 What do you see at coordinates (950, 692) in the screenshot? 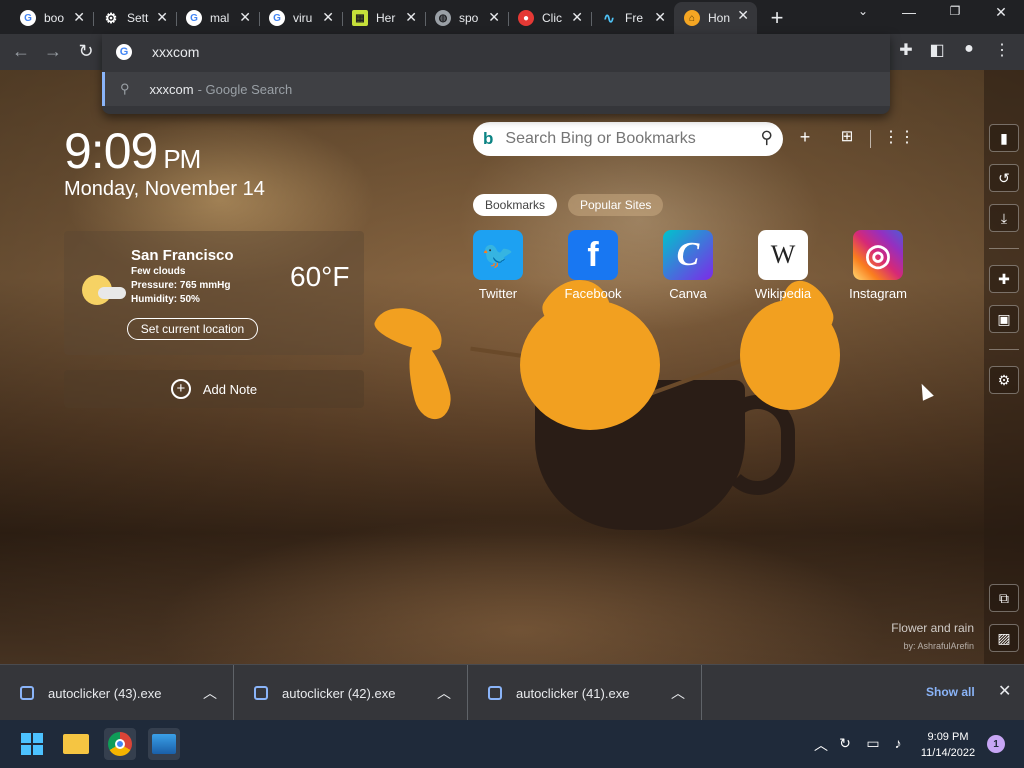
I see `show-all-link: Show all` at bounding box center [950, 692].